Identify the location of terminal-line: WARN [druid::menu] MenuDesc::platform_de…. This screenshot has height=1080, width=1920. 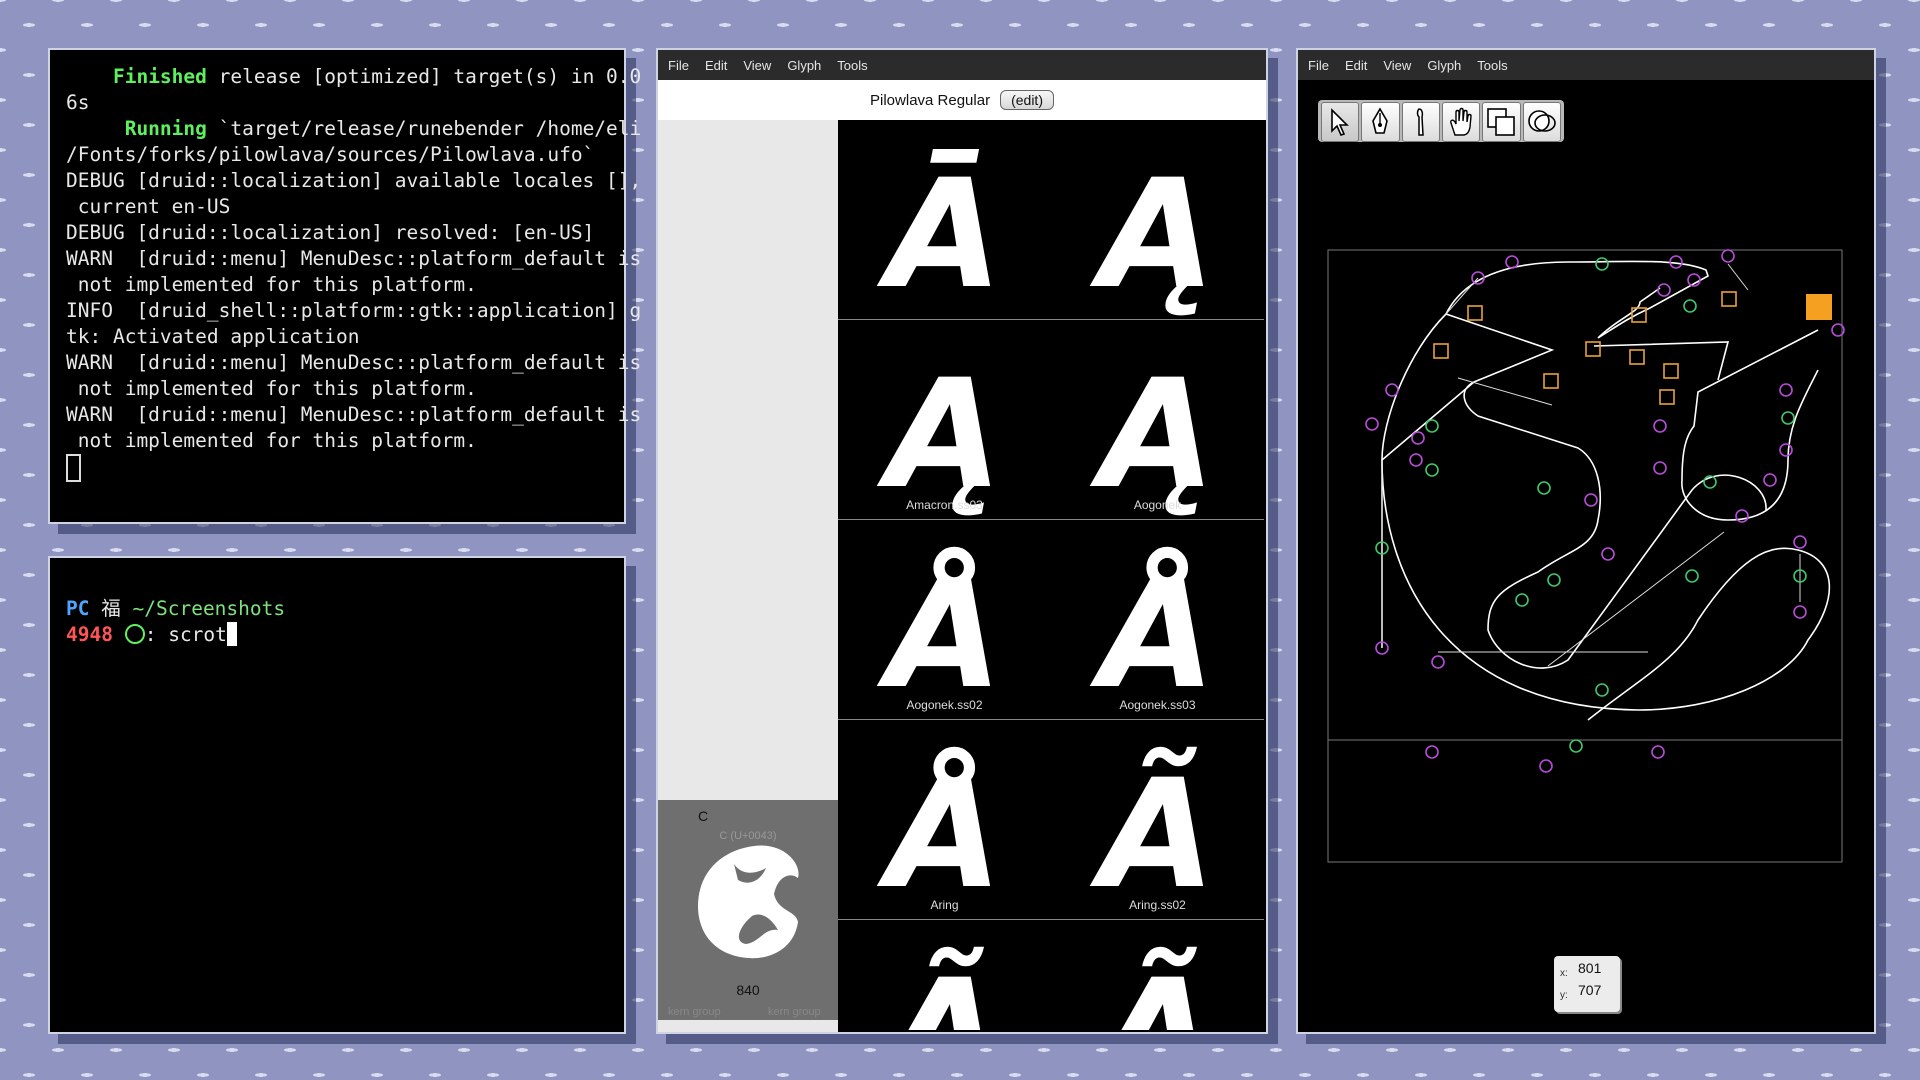
(353, 259).